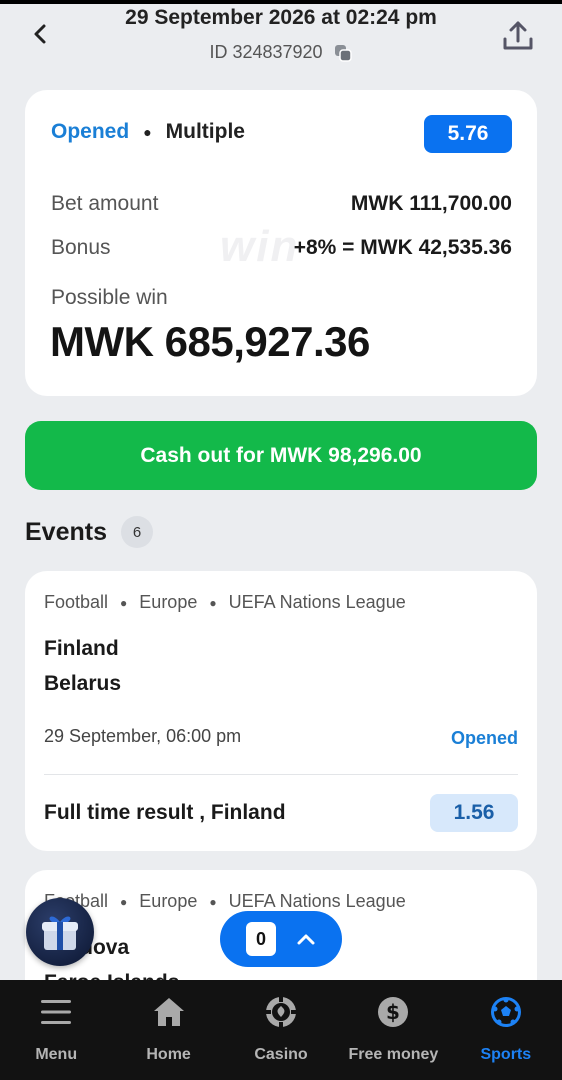  I want to click on gift-icon, so click(60, 933).